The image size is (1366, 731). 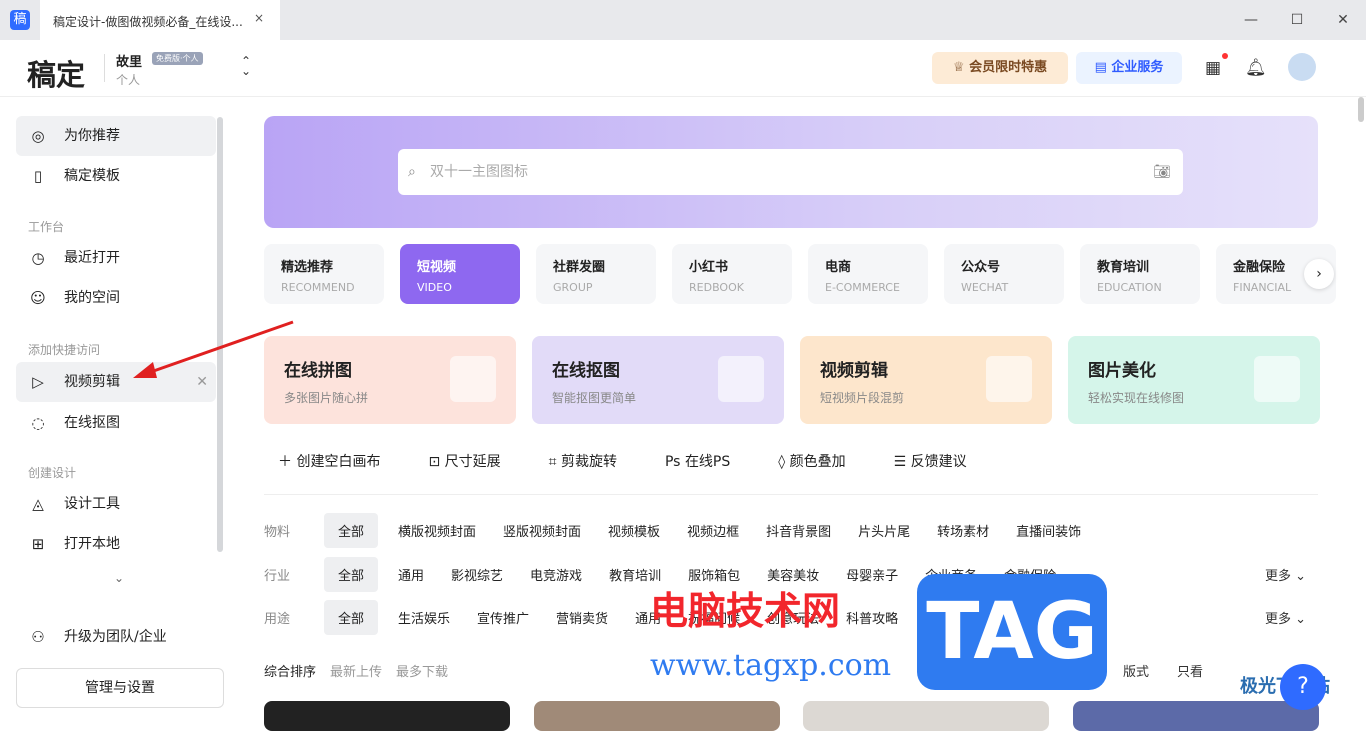 What do you see at coordinates (1162, 172) in the screenshot?
I see `camera-icon: 📷︎` at bounding box center [1162, 172].